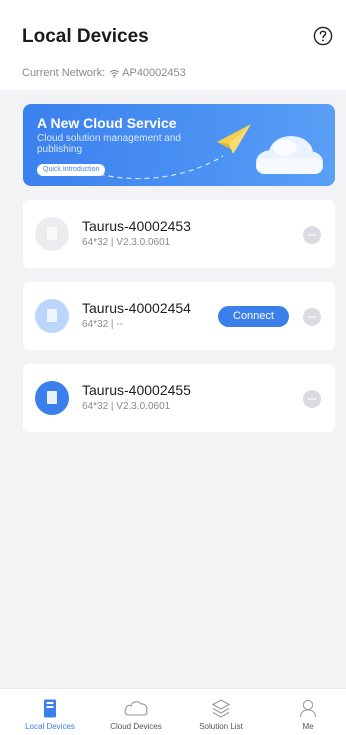 This screenshot has width=346, height=735. Describe the element at coordinates (253, 316) in the screenshot. I see `connect-button: Connect` at that location.